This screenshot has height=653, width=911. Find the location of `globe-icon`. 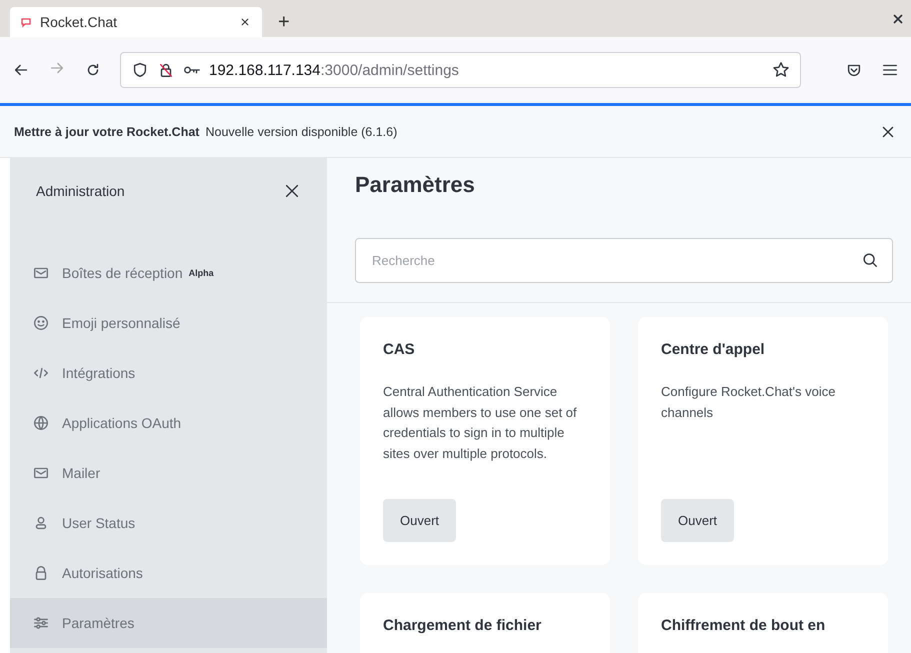

globe-icon is located at coordinates (41, 423).